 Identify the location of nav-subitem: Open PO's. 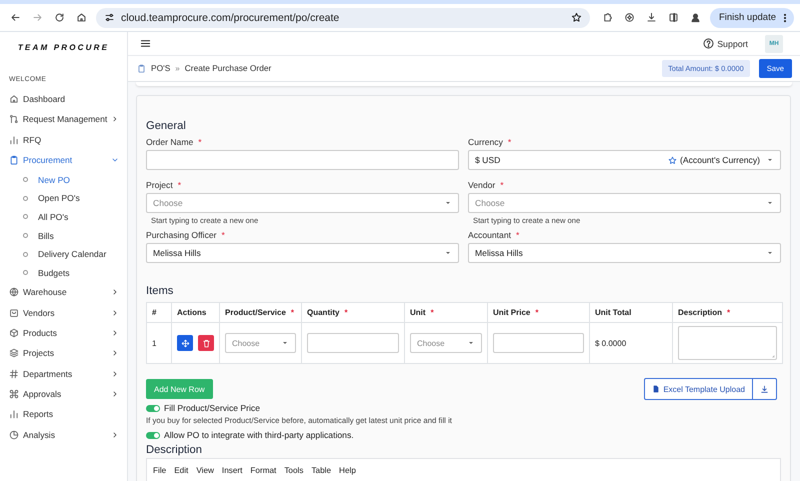
(59, 198).